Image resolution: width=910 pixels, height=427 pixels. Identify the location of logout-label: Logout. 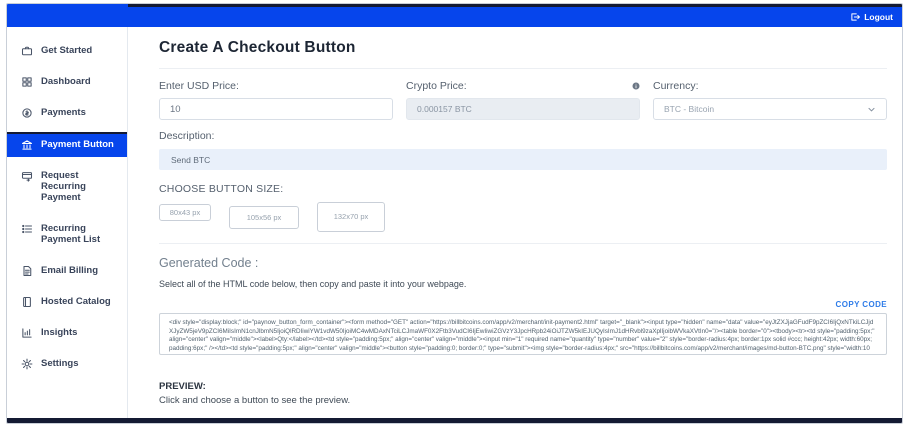
(878, 17).